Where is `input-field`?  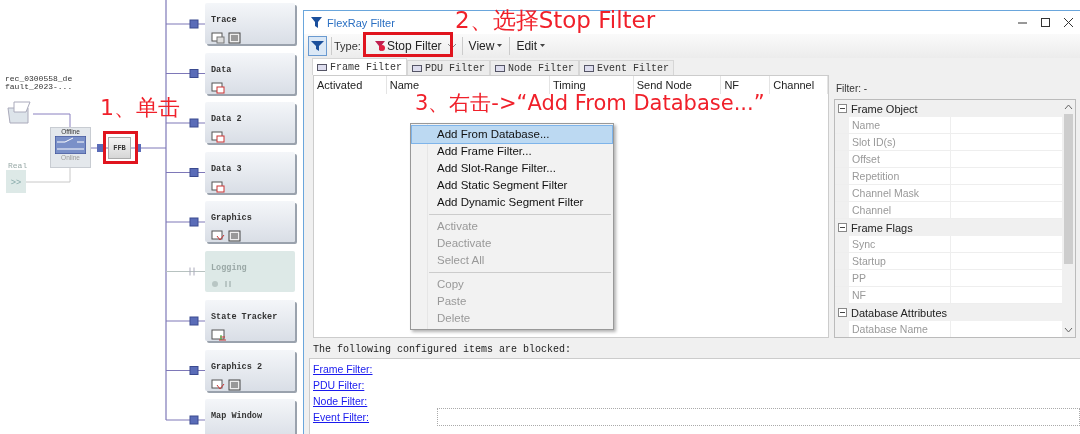 input-field is located at coordinates (758, 417).